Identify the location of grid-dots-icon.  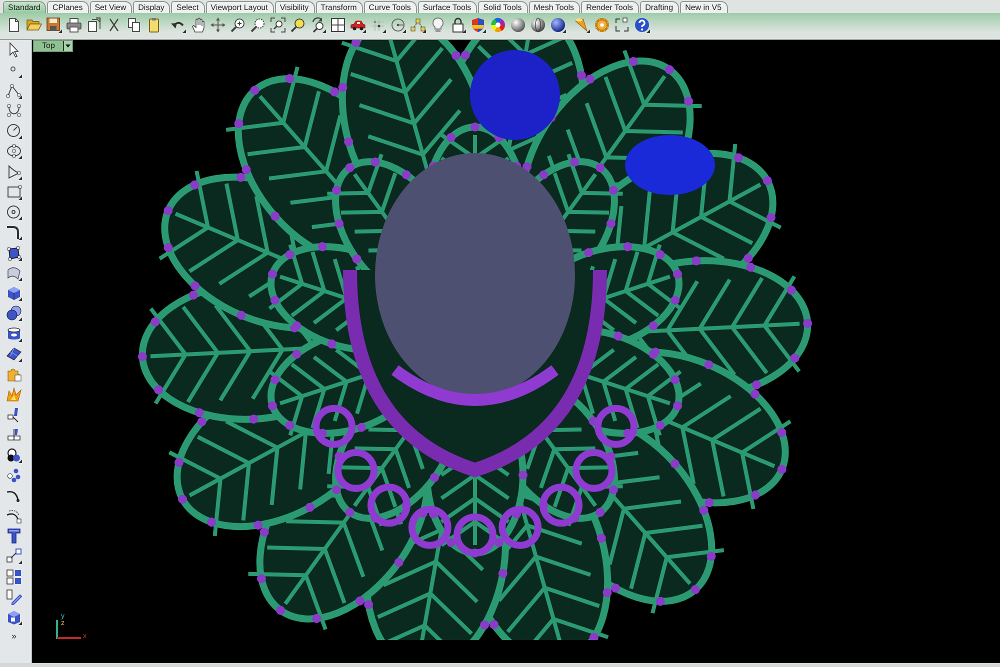
(378, 24).